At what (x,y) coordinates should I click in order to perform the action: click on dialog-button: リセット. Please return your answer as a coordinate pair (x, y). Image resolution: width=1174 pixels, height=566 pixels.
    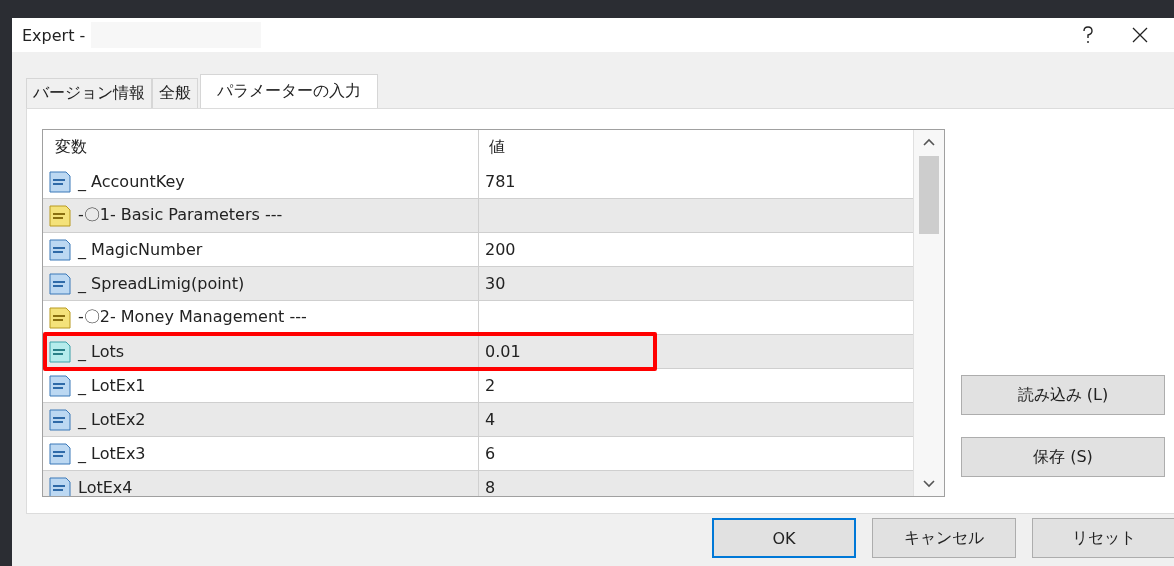
    Looking at the image, I should click on (1103, 538).